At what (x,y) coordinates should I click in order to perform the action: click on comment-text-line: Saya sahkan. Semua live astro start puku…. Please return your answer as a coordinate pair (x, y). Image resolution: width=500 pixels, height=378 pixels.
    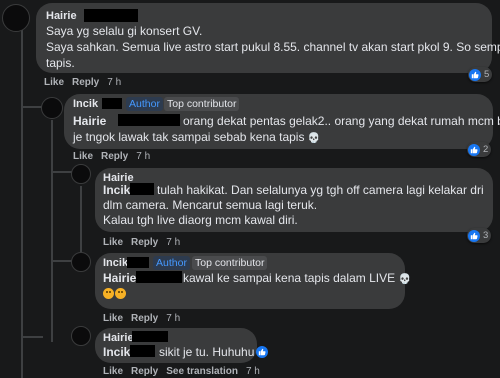
    Looking at the image, I should click on (273, 47).